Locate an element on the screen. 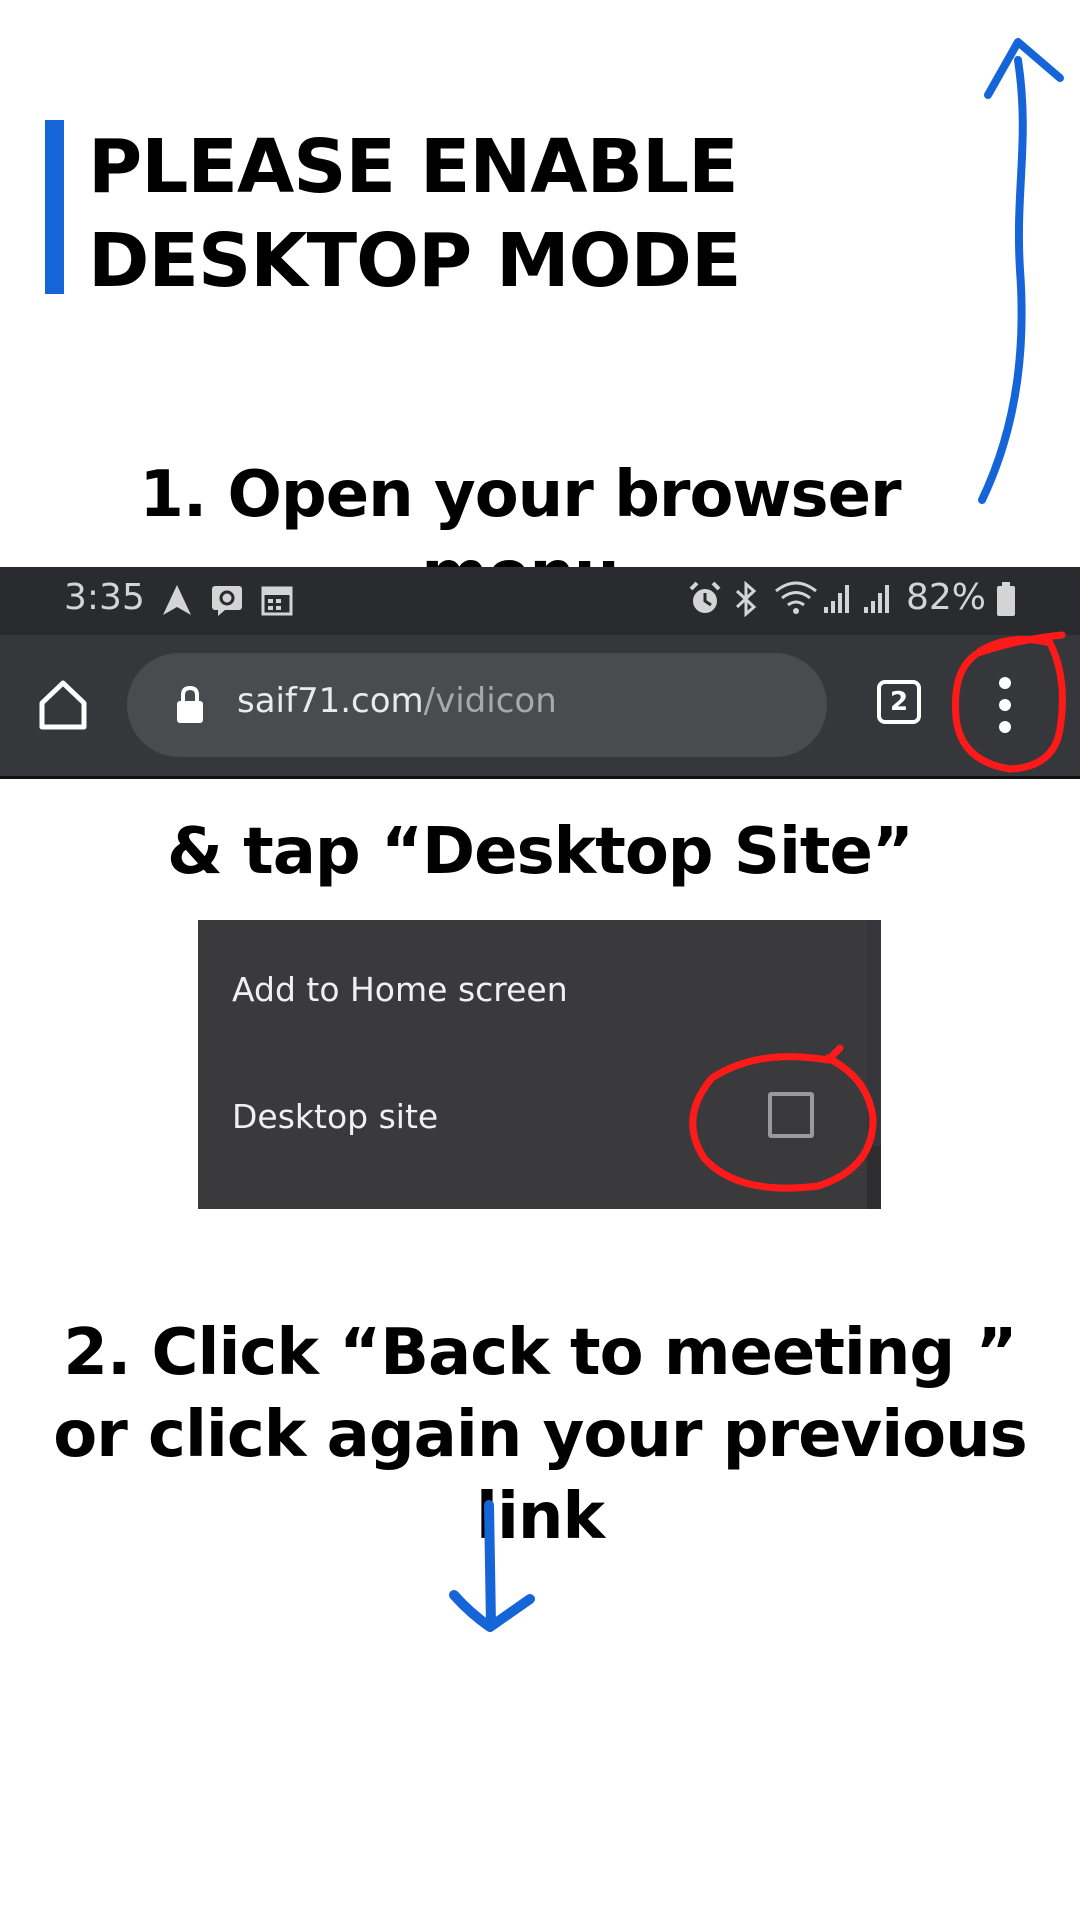 Image resolution: width=1080 pixels, height=1920 pixels. step-1-continued-heading: & tap “Desktop Site” is located at coordinates (540, 852).